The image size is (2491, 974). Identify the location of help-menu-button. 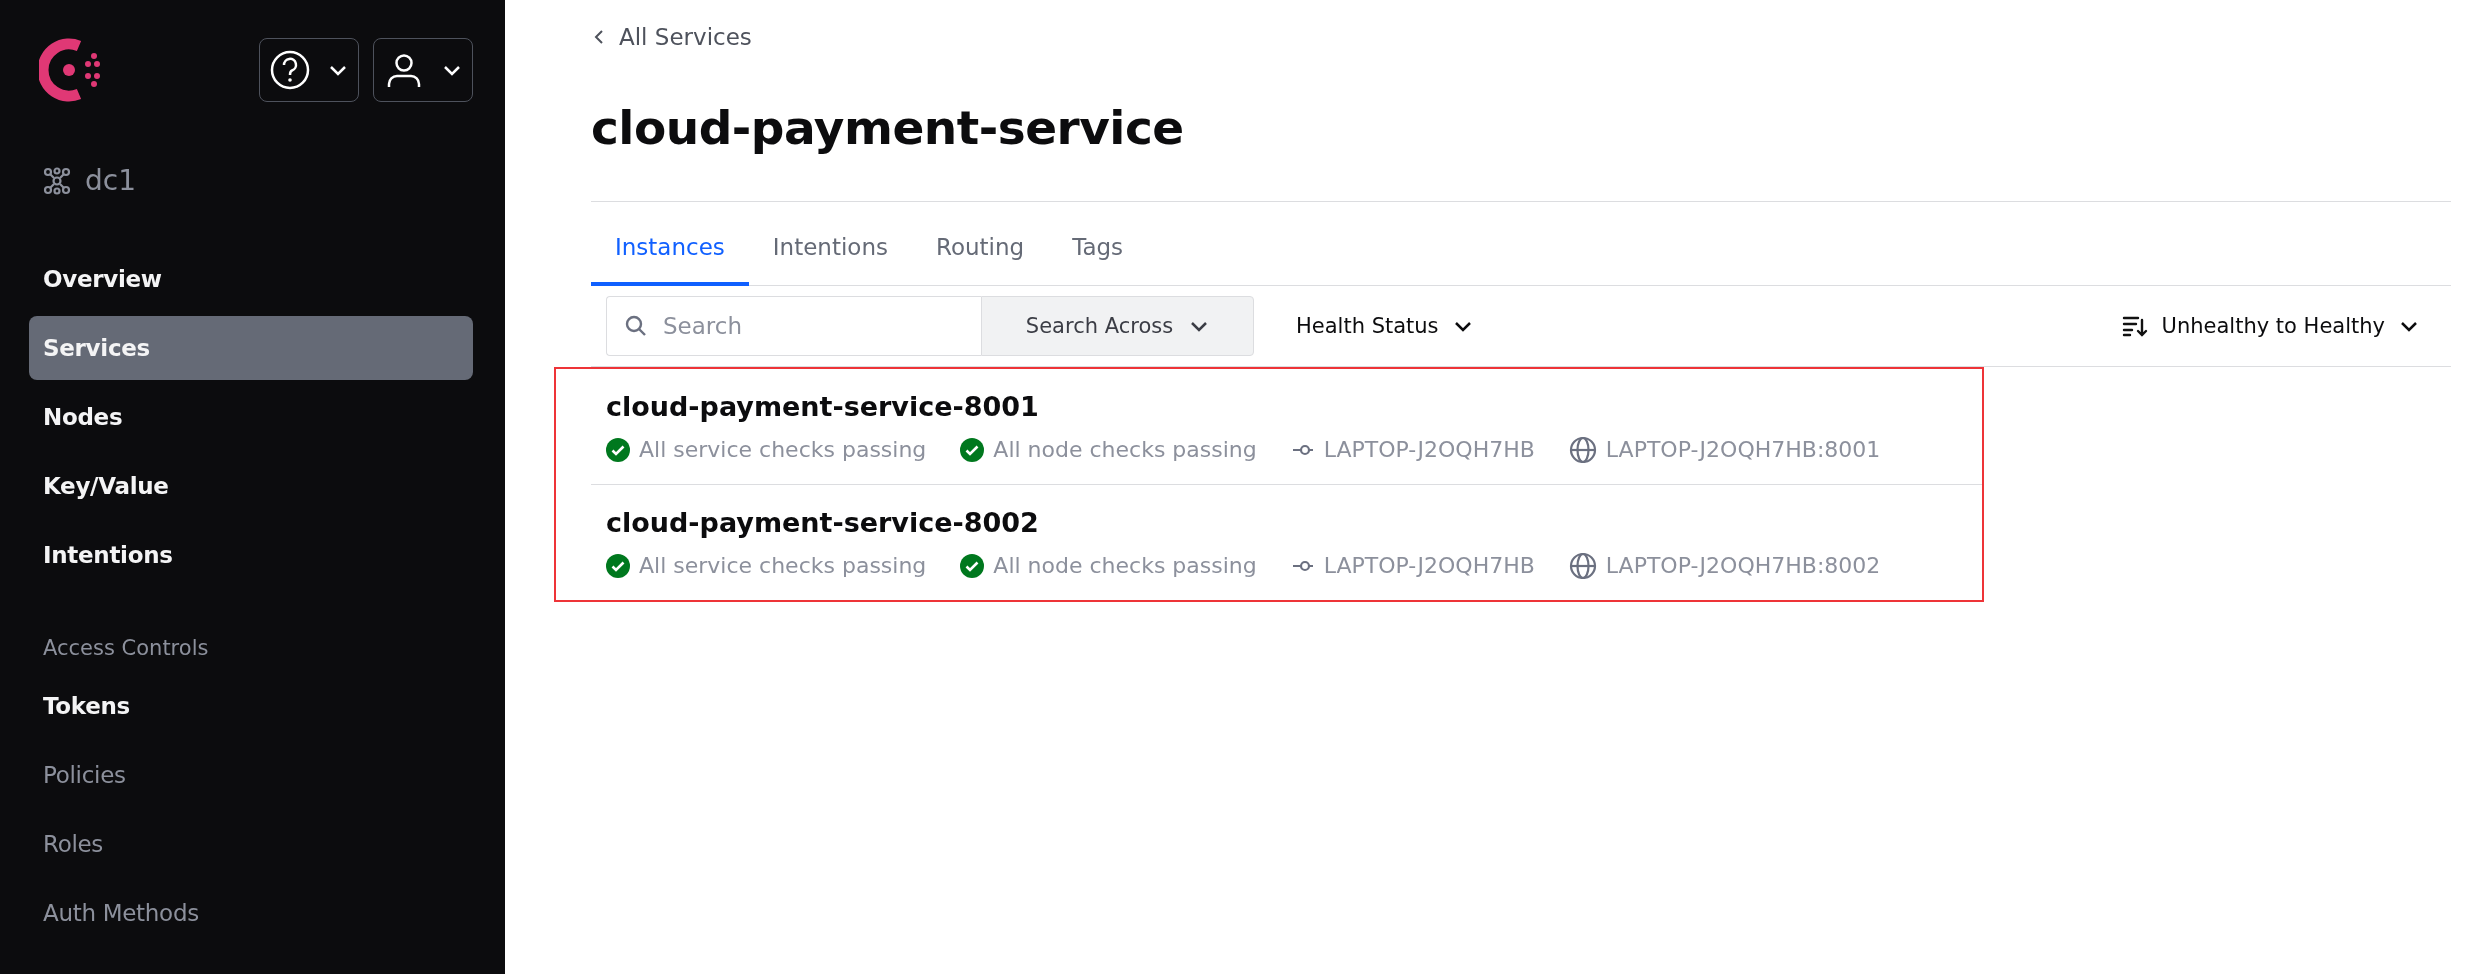
(309, 70).